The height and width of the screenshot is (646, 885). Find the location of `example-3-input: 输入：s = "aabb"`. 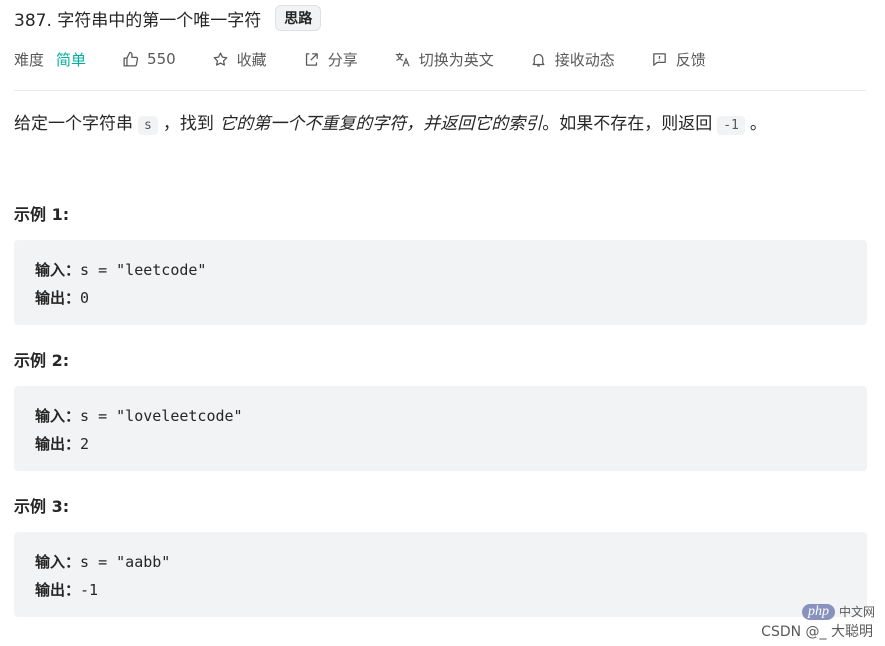

example-3-input: 输入：s = "aabb" is located at coordinates (102, 561).